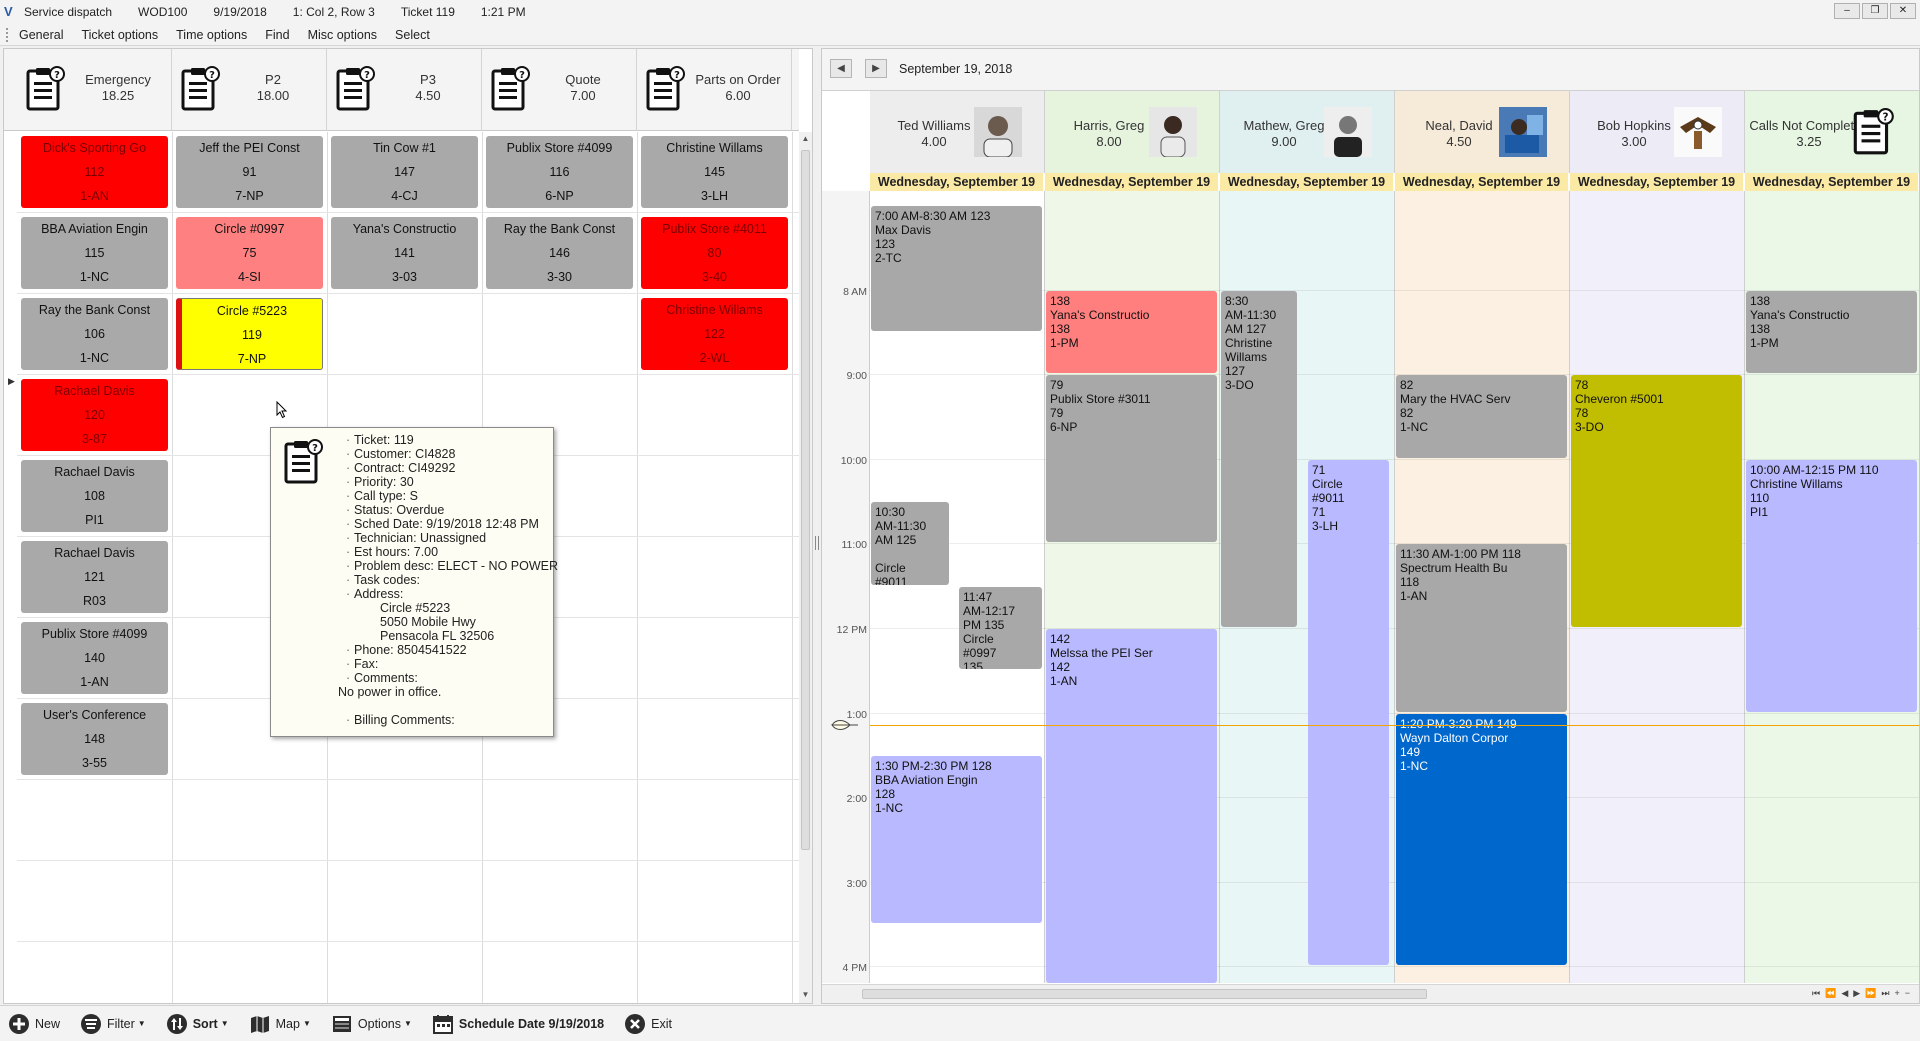 The image size is (1920, 1041). I want to click on appointment-line: Christine, so click(1249, 342).